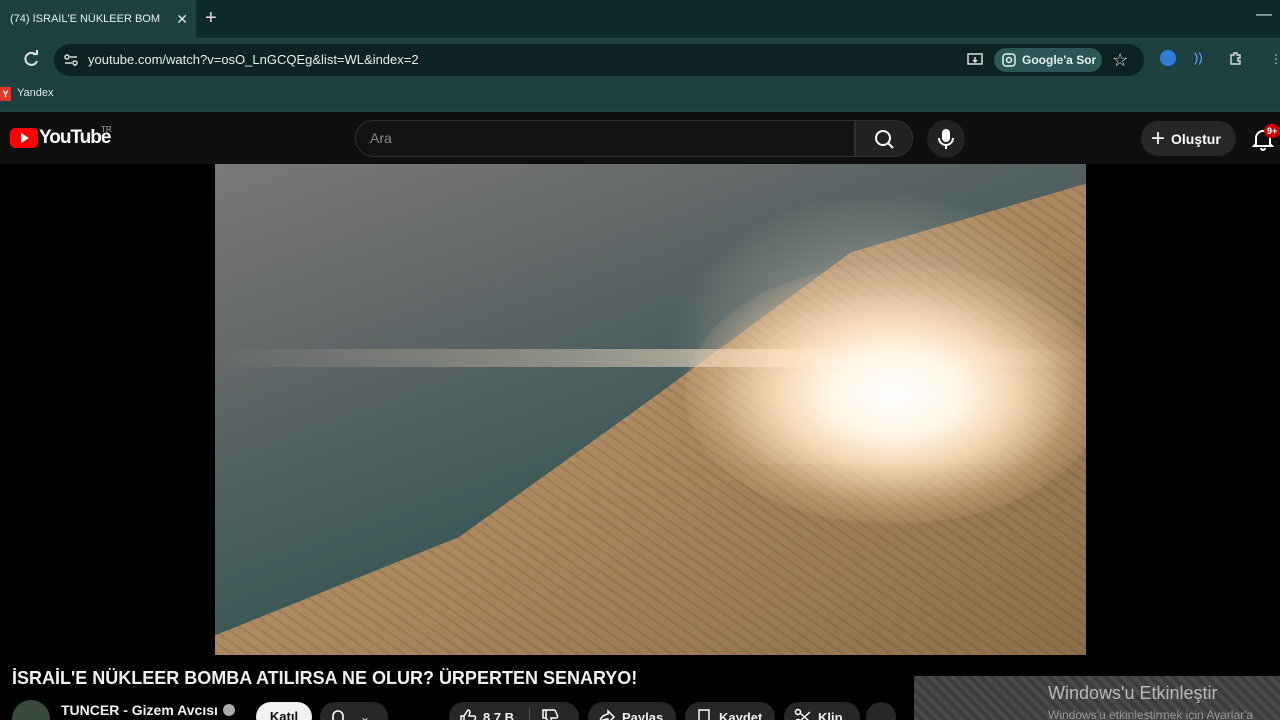  I want to click on microphone-icon, so click(946, 139).